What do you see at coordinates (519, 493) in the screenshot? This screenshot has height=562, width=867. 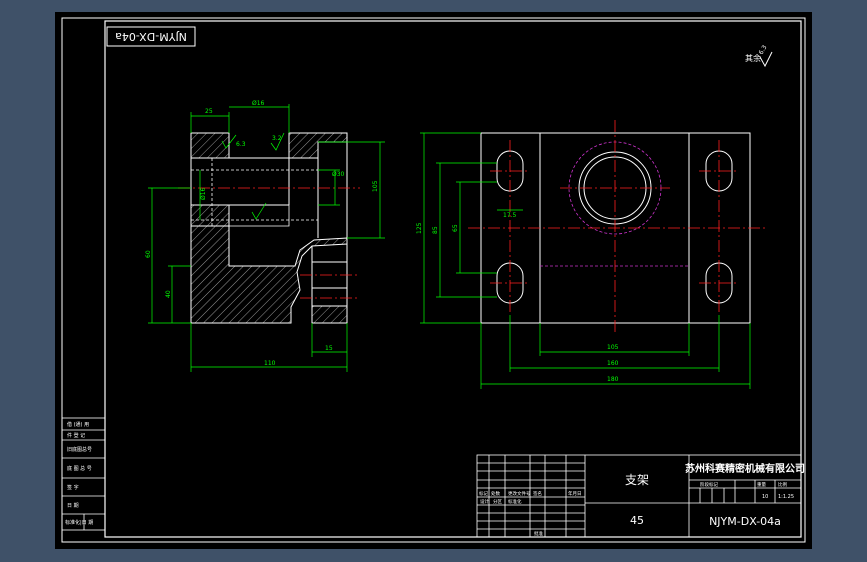 I see `tb-change-doc: 更改文件号` at bounding box center [519, 493].